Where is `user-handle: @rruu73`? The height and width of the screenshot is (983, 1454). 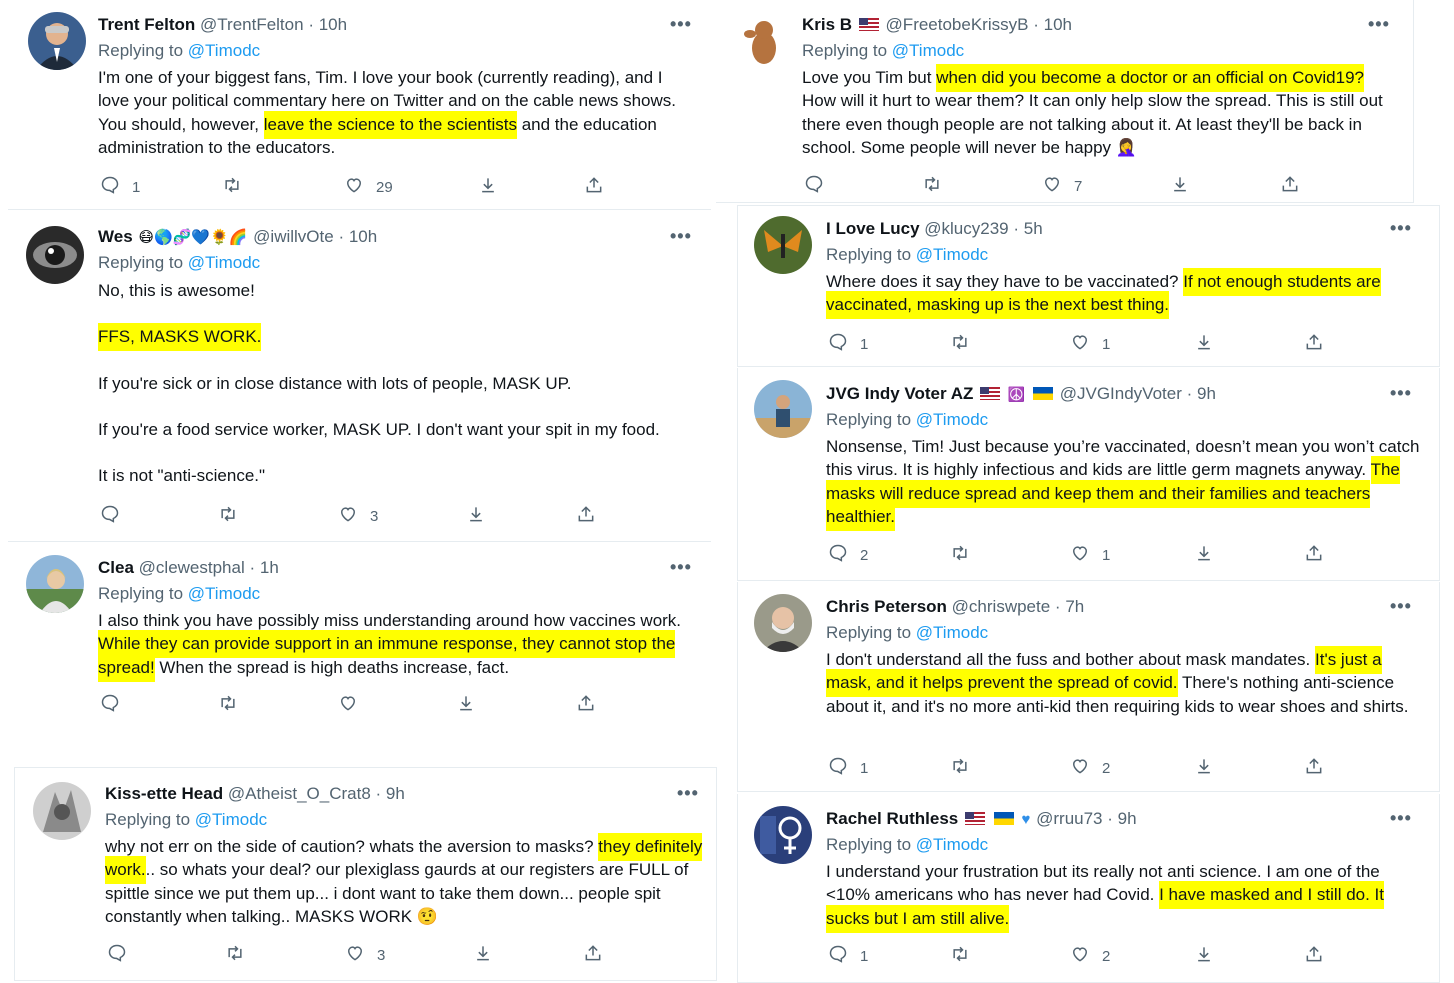 user-handle: @rruu73 is located at coordinates (1069, 818).